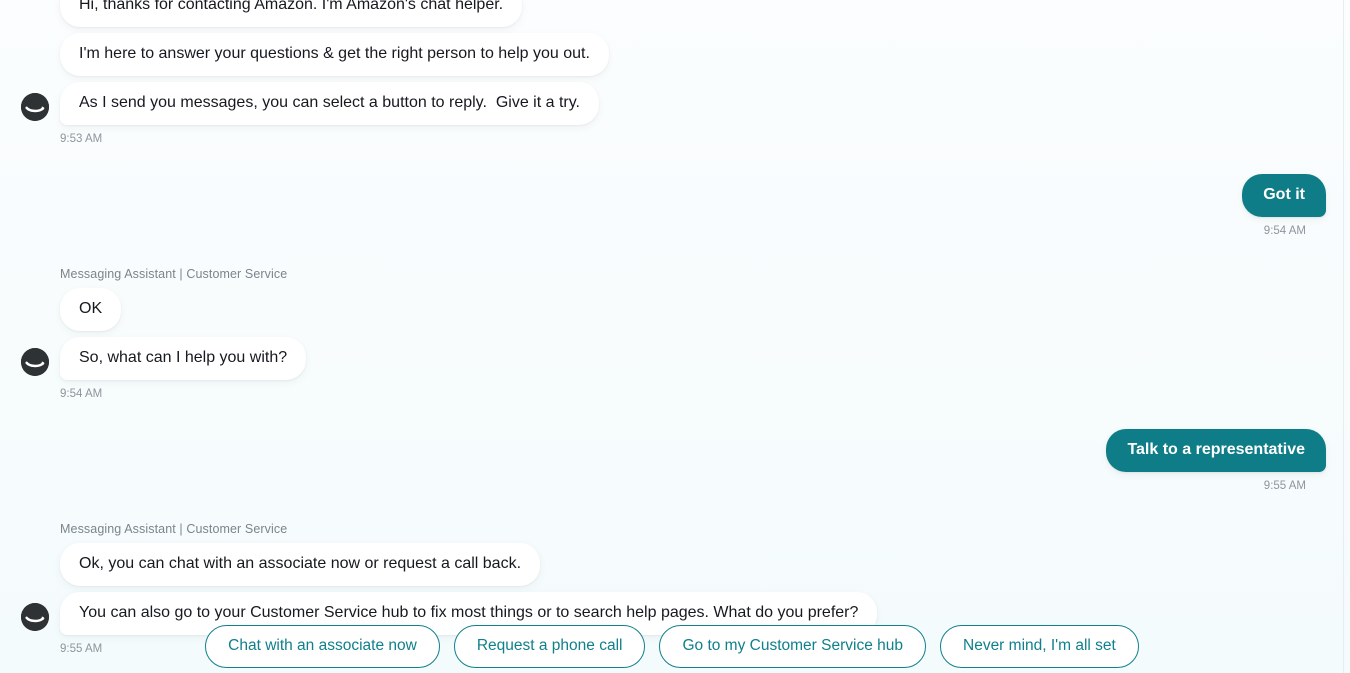 The image size is (1350, 673). Describe the element at coordinates (549, 646) in the screenshot. I see `quick-reply-request-phone-call: Request a phone call` at that location.